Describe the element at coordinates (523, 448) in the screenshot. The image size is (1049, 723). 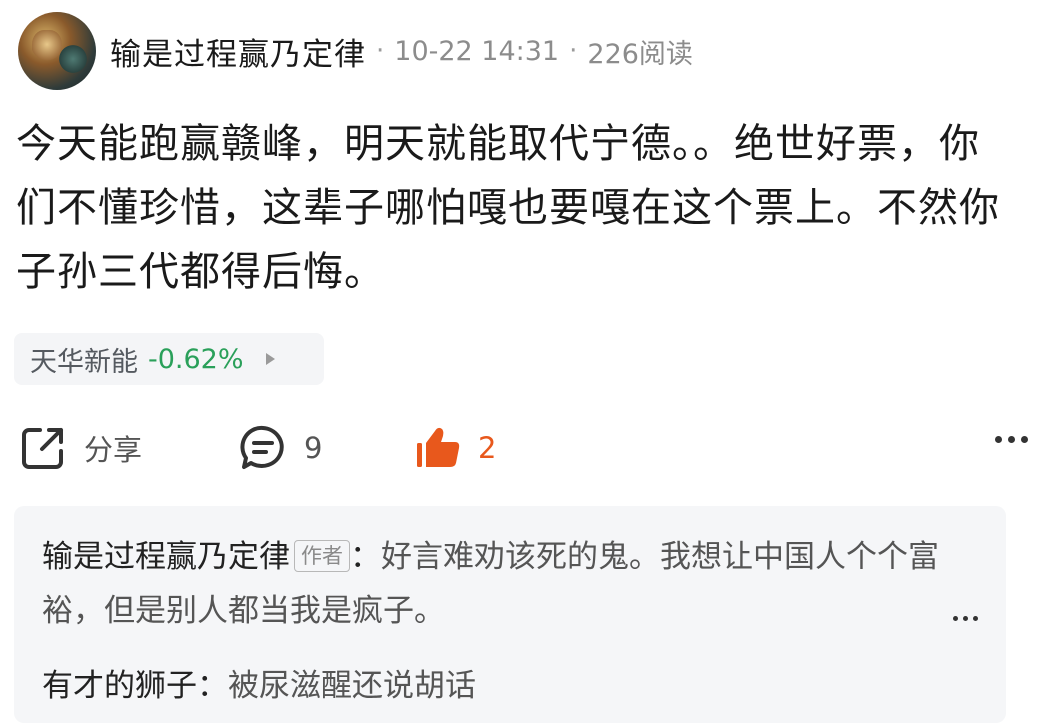
I see `action-bar: 分享 9 2` at that location.